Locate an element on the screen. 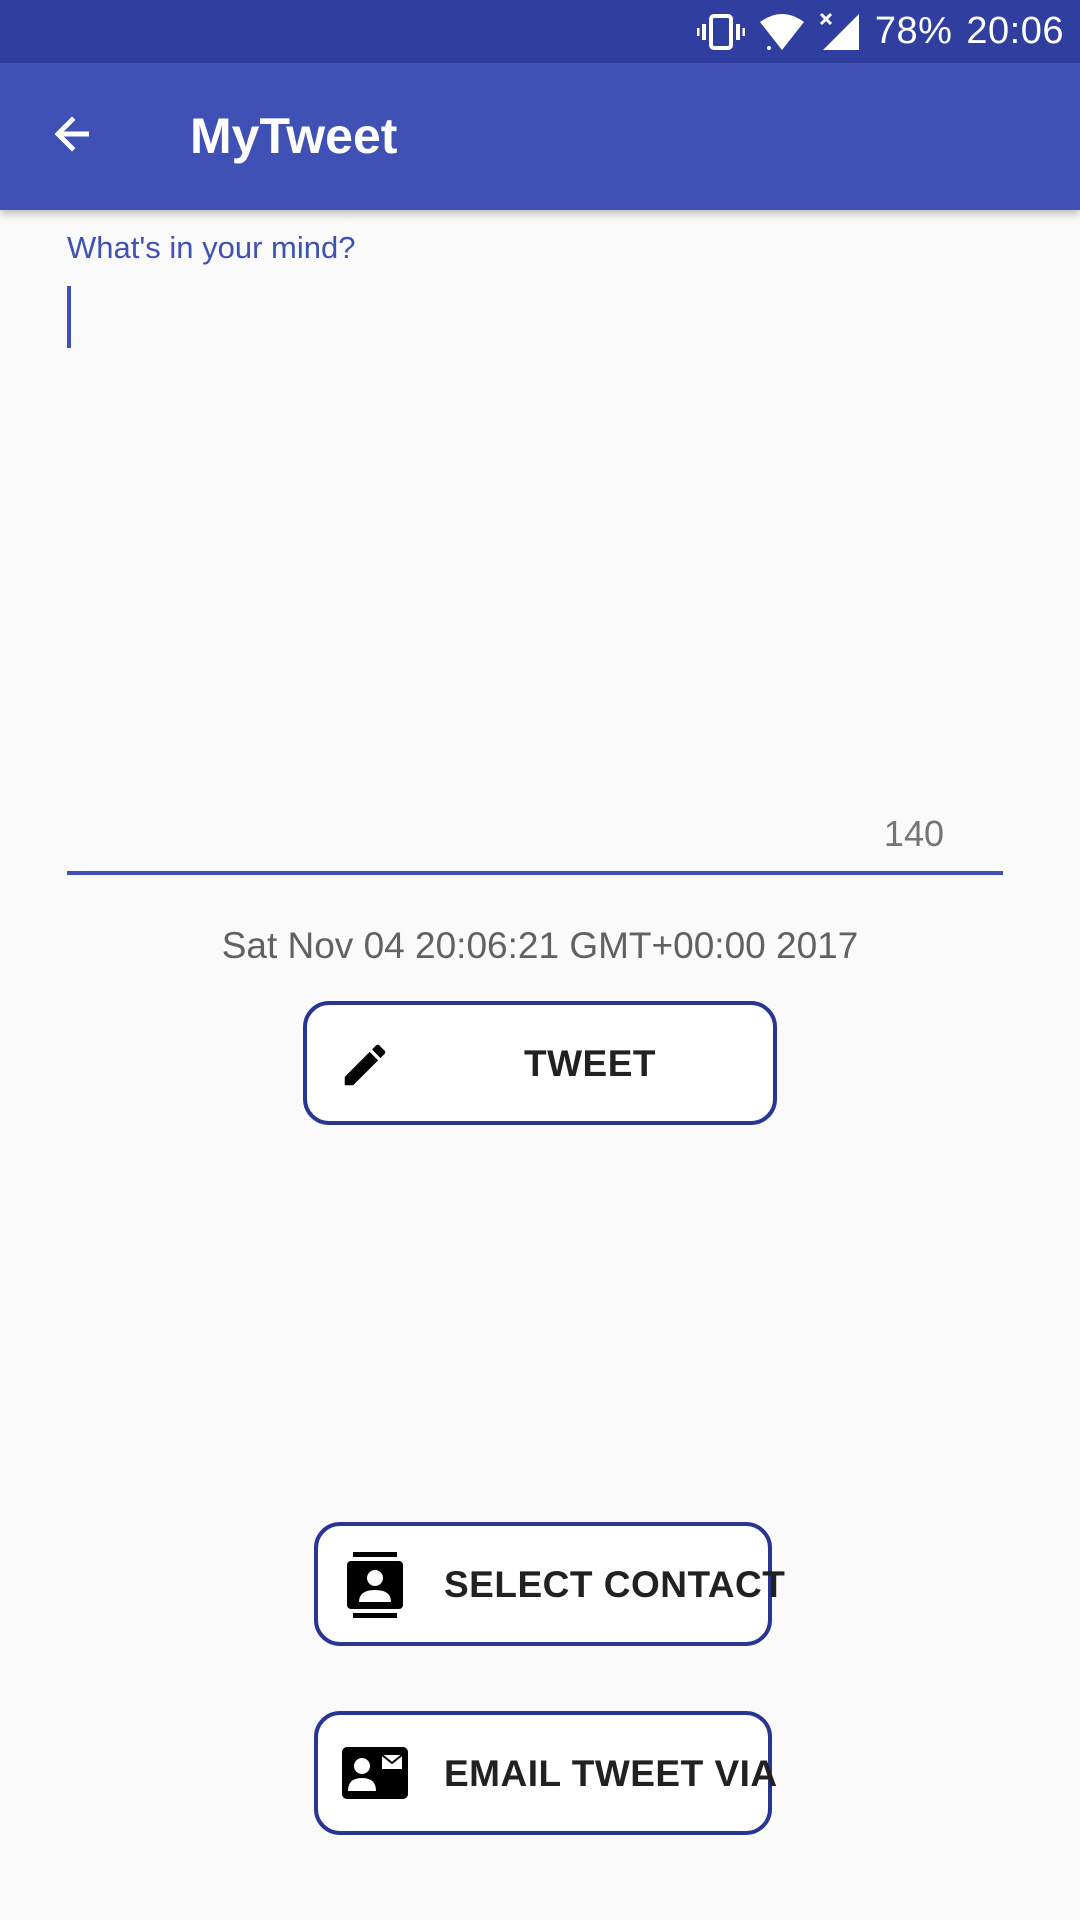 The image size is (1080, 1920). text-cursor is located at coordinates (69, 317).